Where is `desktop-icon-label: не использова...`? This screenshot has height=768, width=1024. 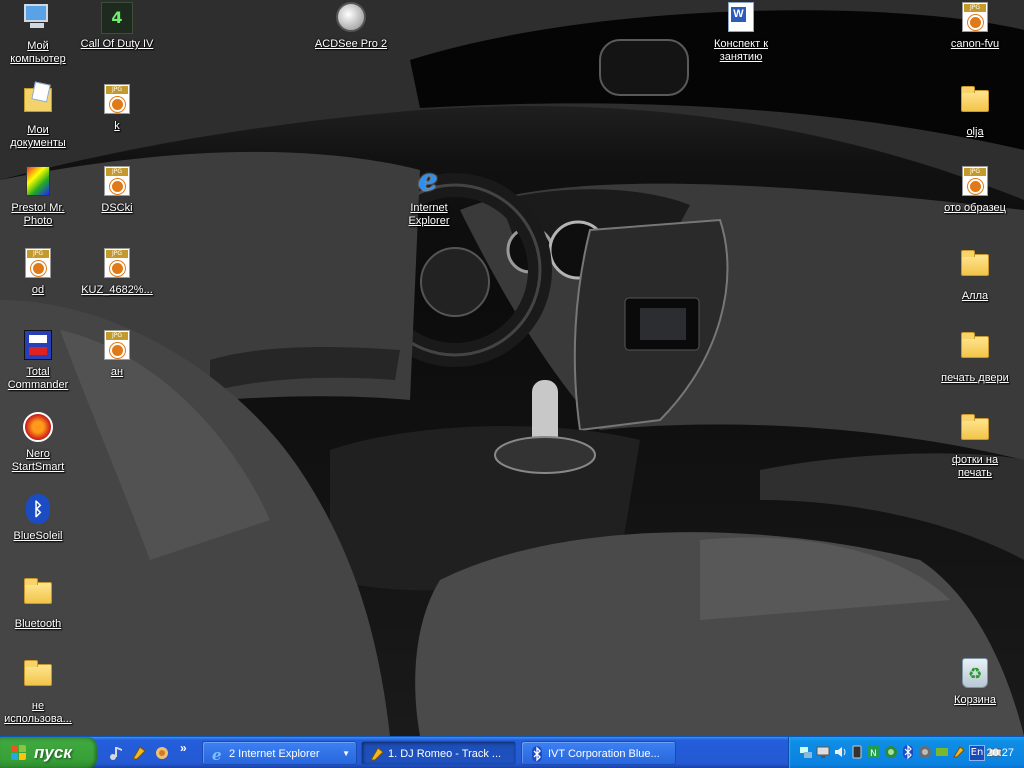 desktop-icon-label: не использова... is located at coordinates (38, 712).